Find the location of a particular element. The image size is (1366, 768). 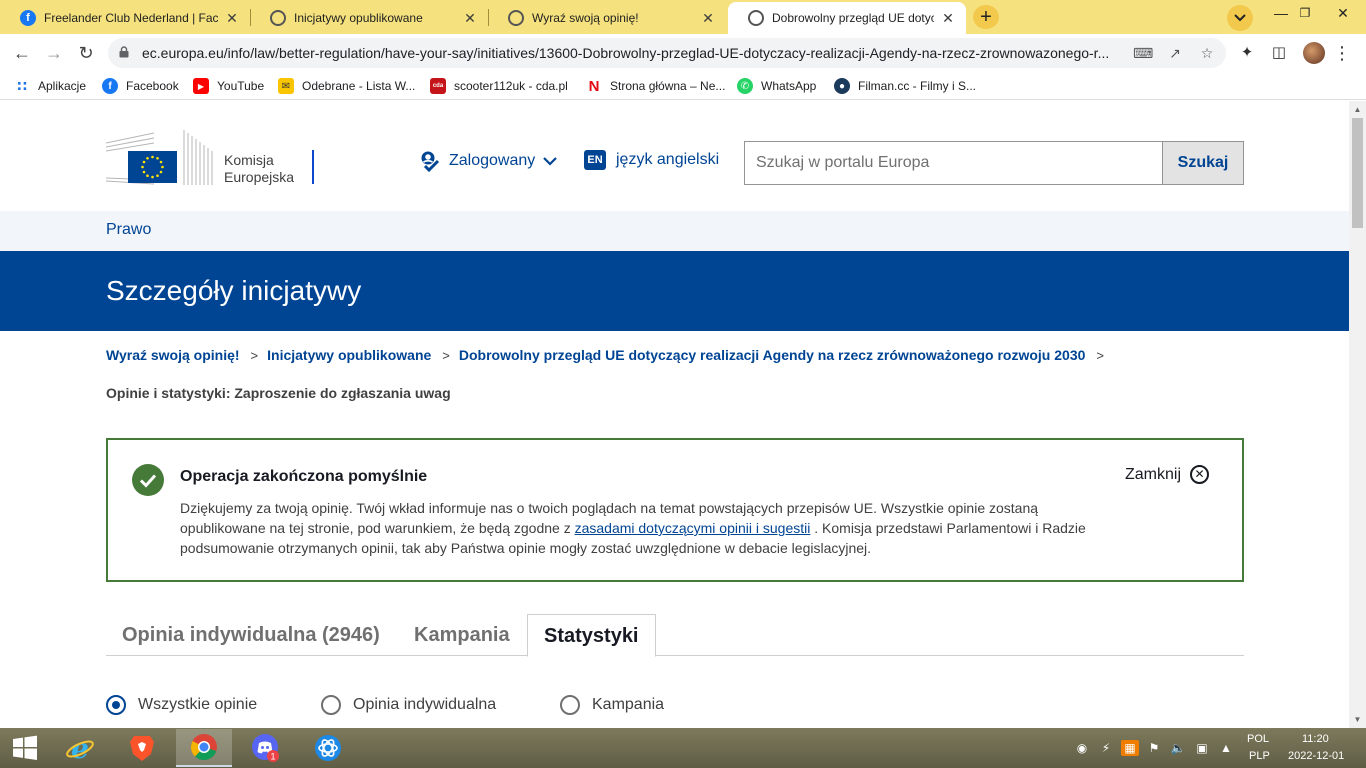

browser-tab: f Freelander Club Nederland | Face ✕ is located at coordinates (125, 18).